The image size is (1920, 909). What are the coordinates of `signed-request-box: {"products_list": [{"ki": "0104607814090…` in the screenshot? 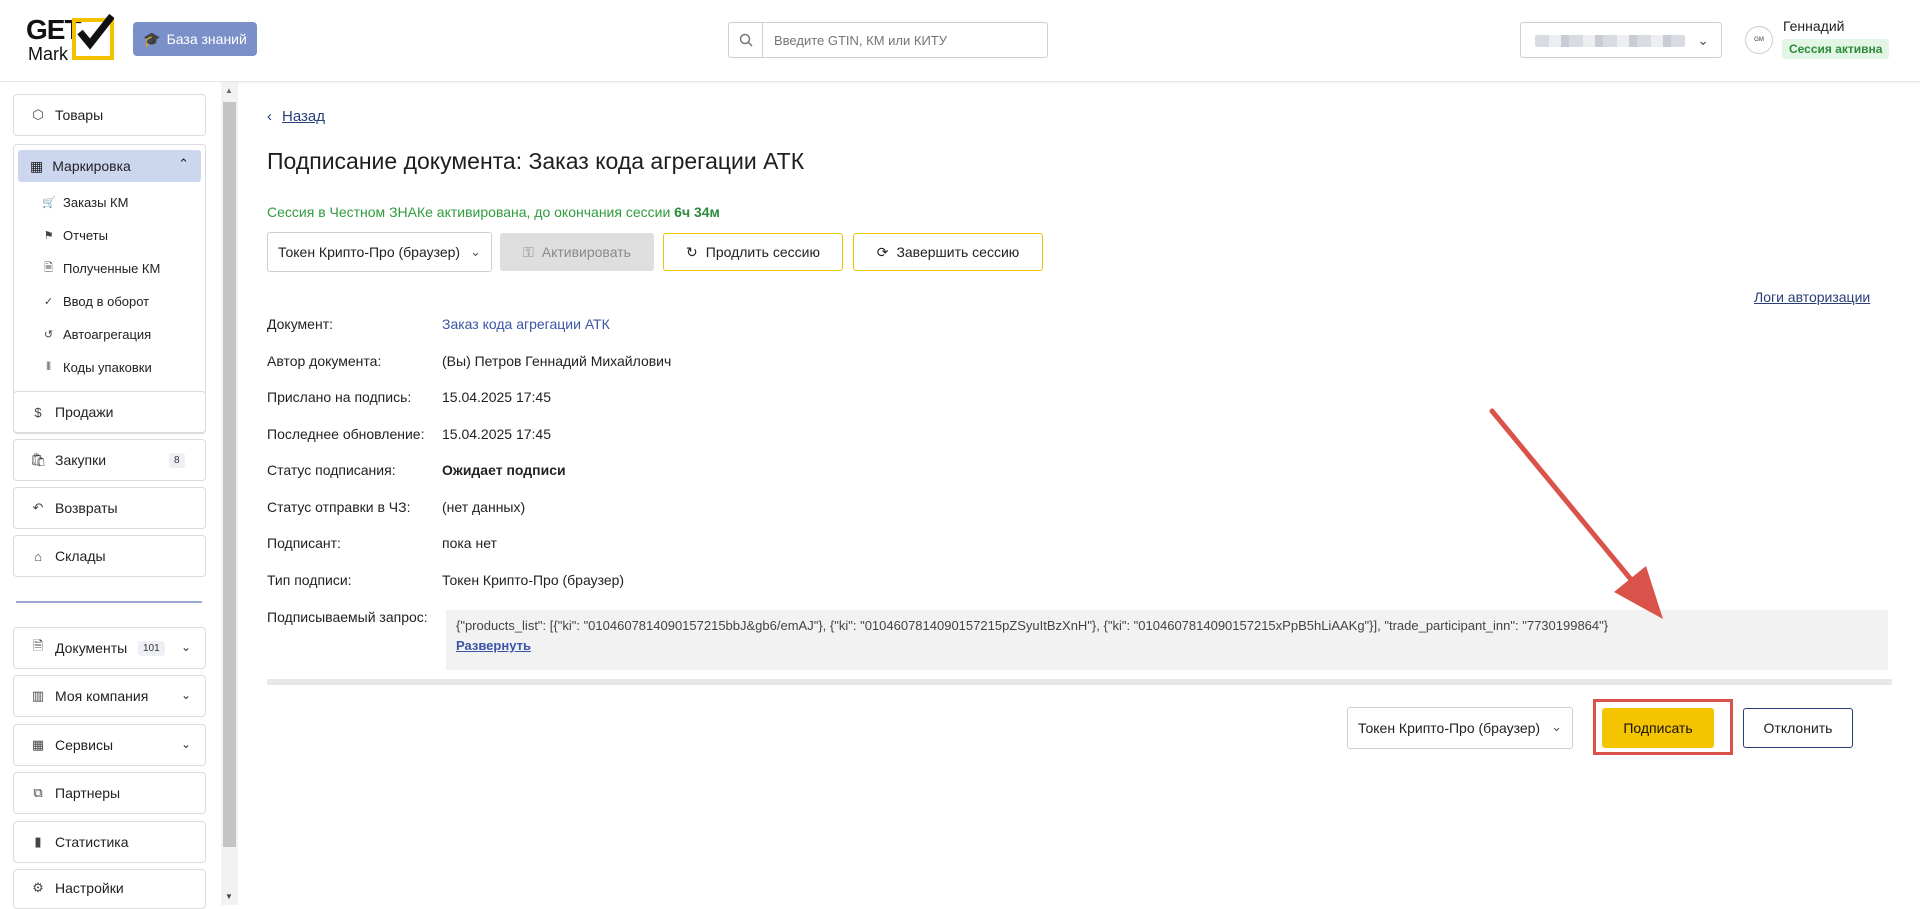 It's located at (1167, 640).